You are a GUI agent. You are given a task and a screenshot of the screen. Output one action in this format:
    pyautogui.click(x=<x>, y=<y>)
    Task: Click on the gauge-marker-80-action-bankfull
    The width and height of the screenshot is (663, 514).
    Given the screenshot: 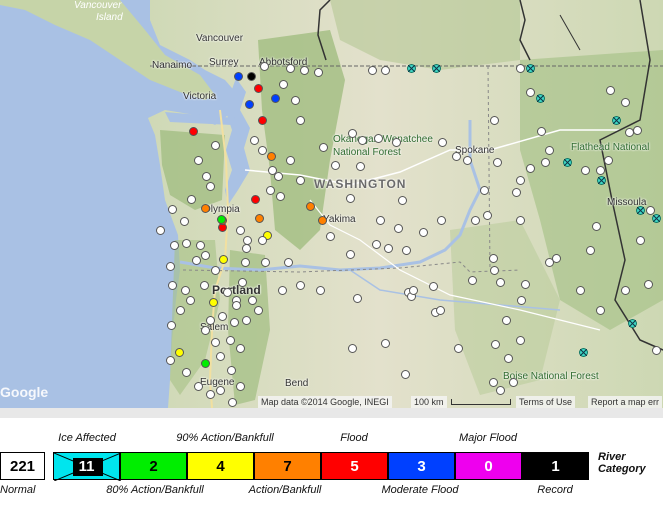 What is the action you would take?
    pyautogui.click(x=205, y=363)
    